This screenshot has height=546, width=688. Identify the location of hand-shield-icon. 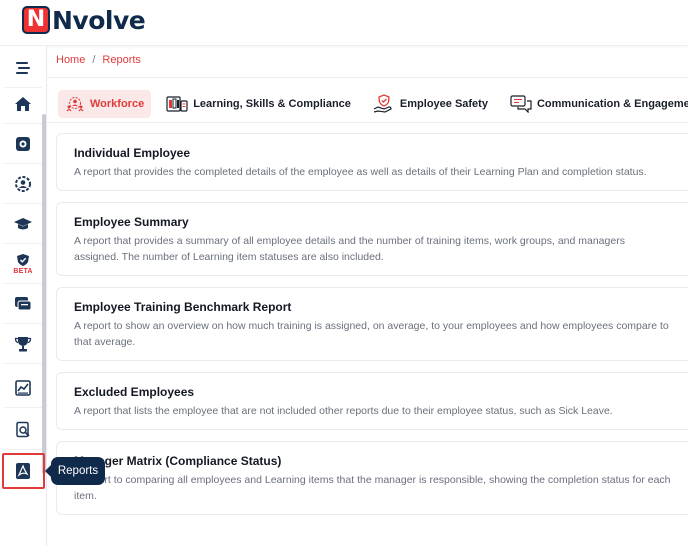
(382, 103).